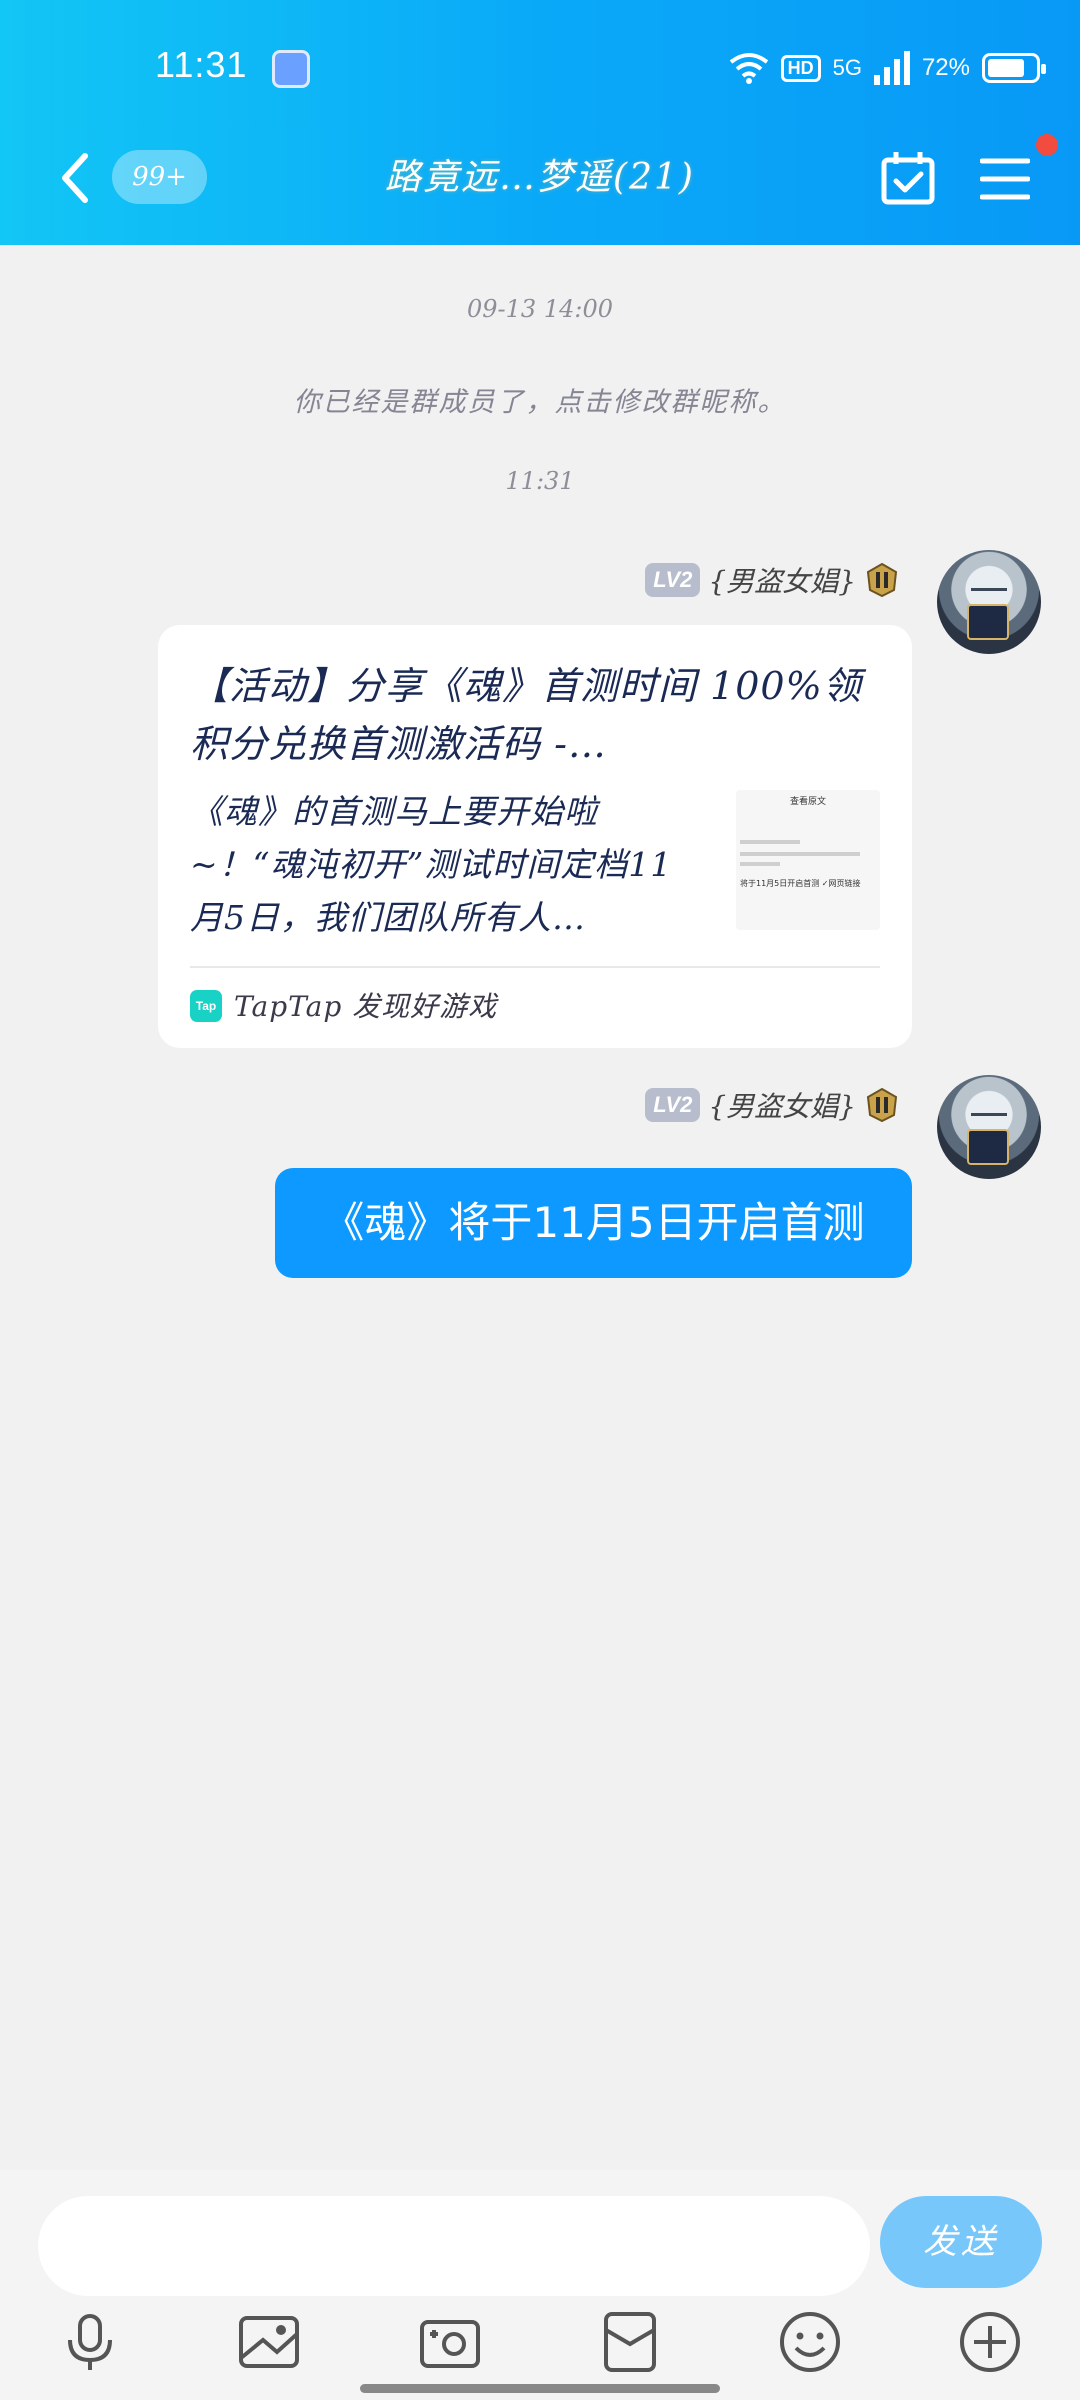 The width and height of the screenshot is (1080, 2400). What do you see at coordinates (810, 2342) in the screenshot?
I see `emoji-icon` at bounding box center [810, 2342].